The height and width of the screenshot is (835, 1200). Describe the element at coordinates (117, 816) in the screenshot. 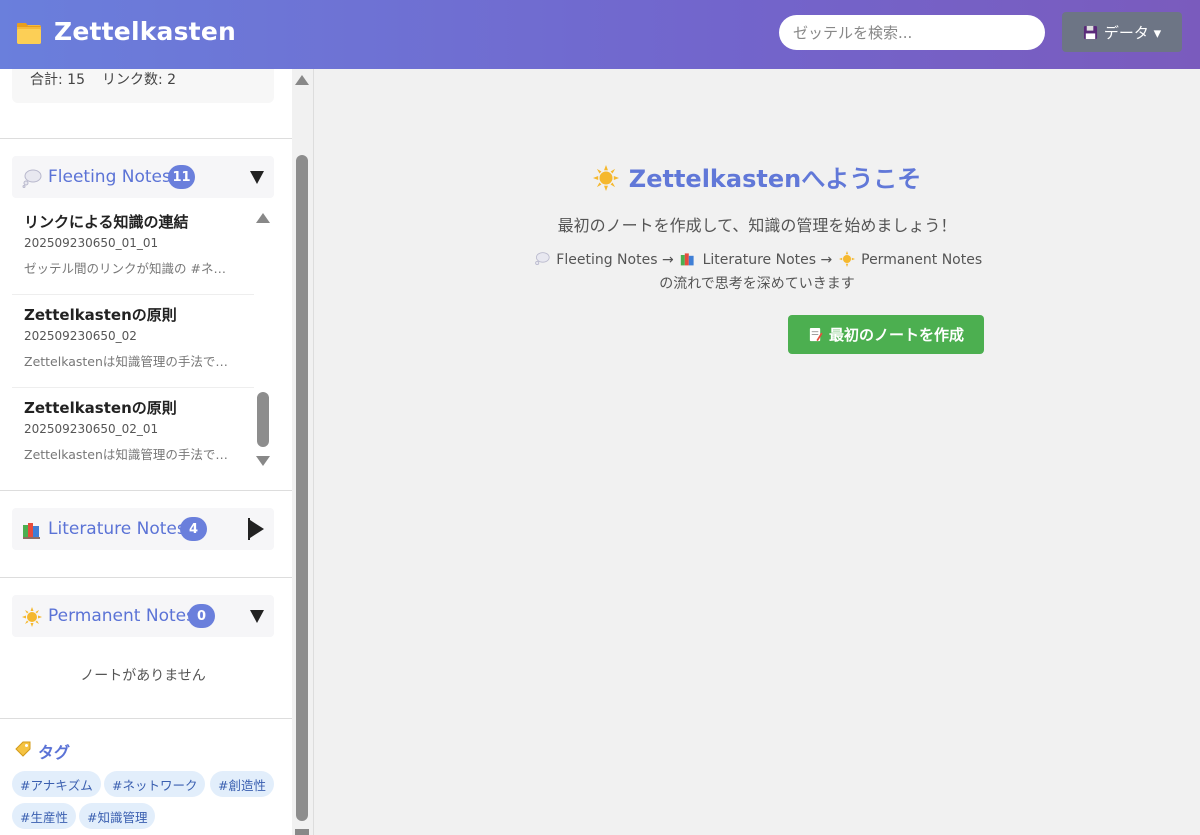

I see `tag-chip: #知識管理` at that location.